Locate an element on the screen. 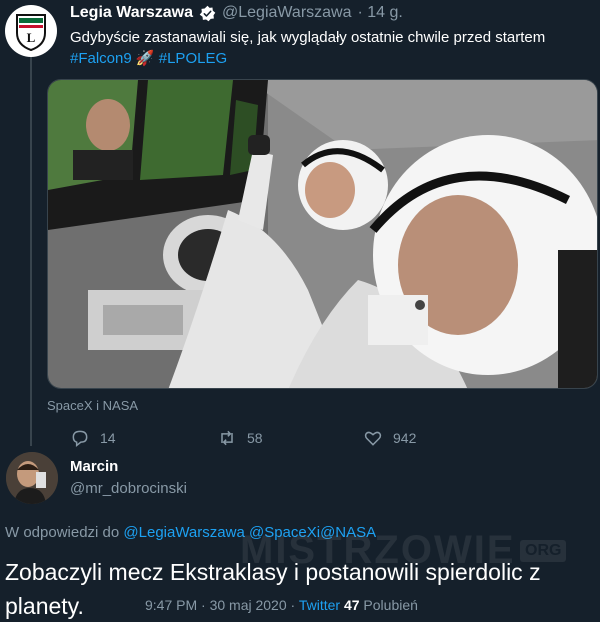  thread-line is located at coordinates (31, 251).